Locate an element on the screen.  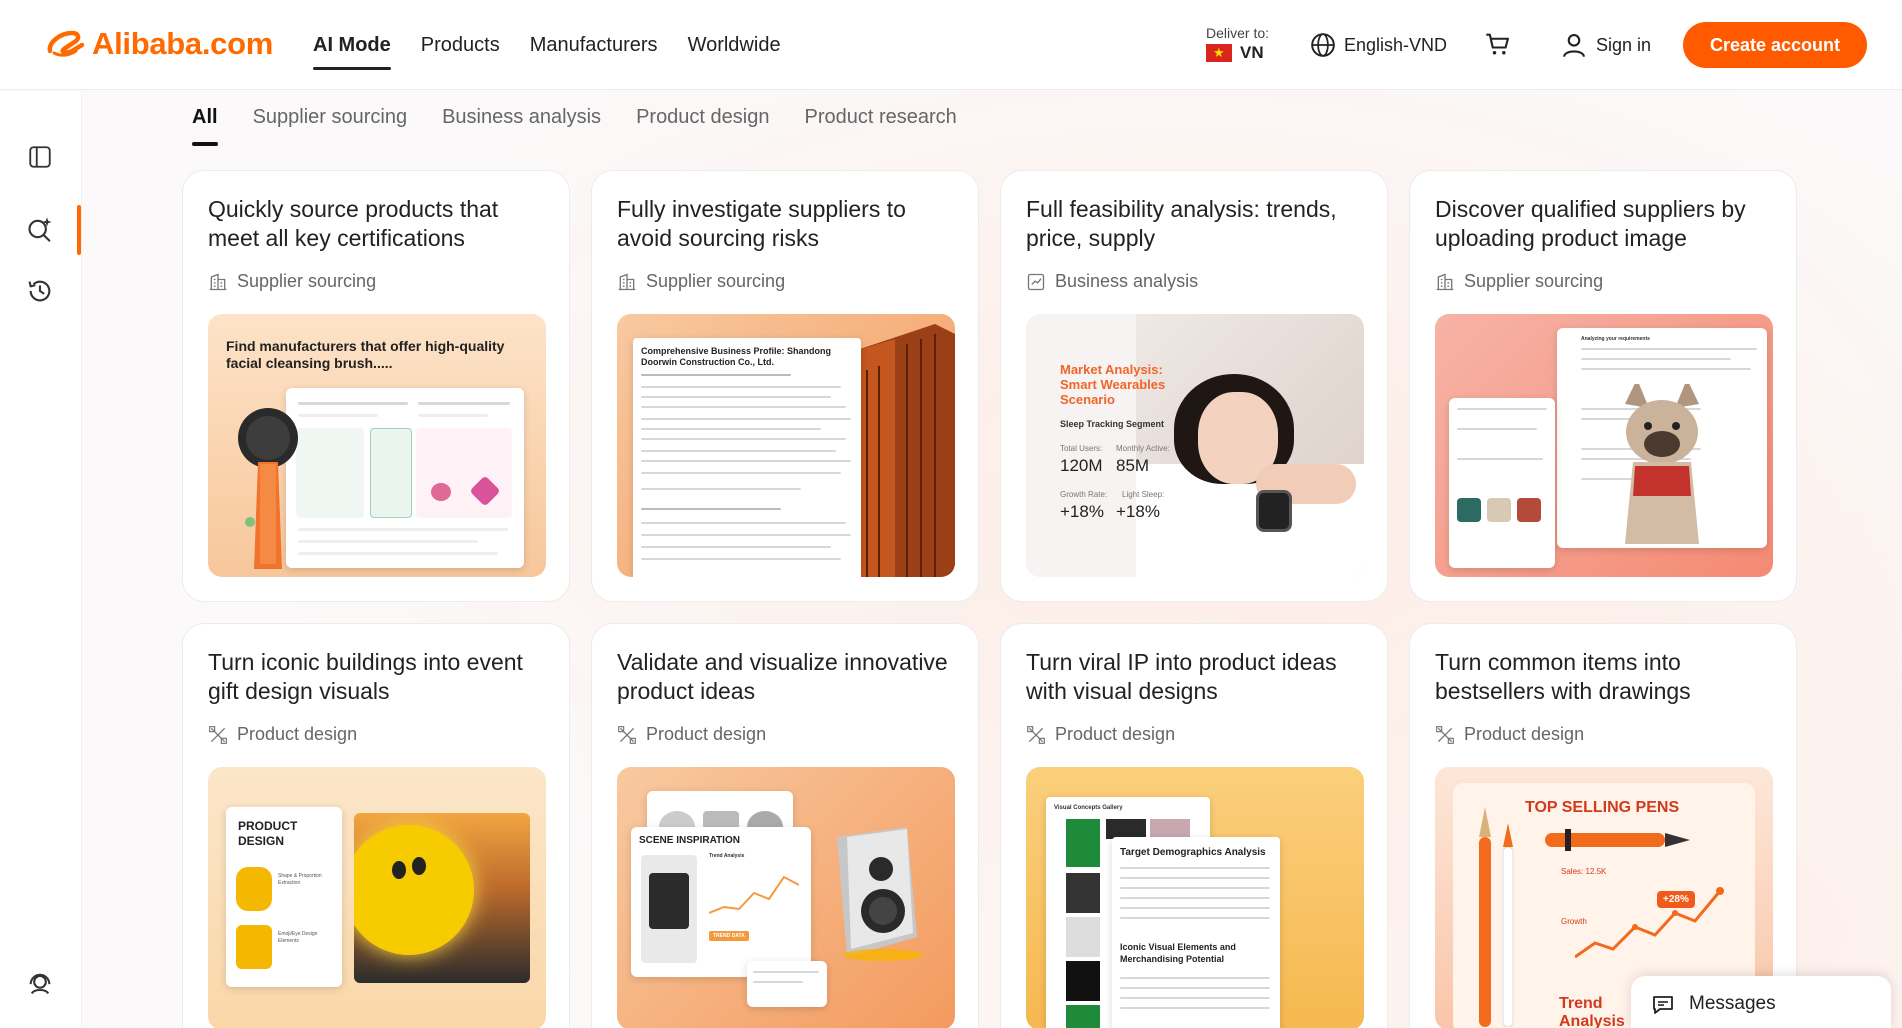
user-icon is located at coordinates (1574, 46).